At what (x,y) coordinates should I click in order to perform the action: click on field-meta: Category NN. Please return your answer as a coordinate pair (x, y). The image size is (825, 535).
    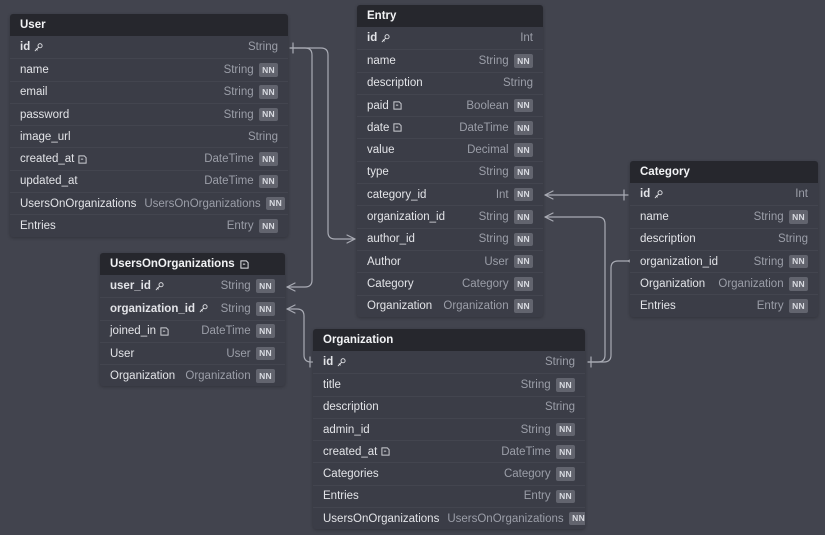
    Looking at the image, I should click on (539, 474).